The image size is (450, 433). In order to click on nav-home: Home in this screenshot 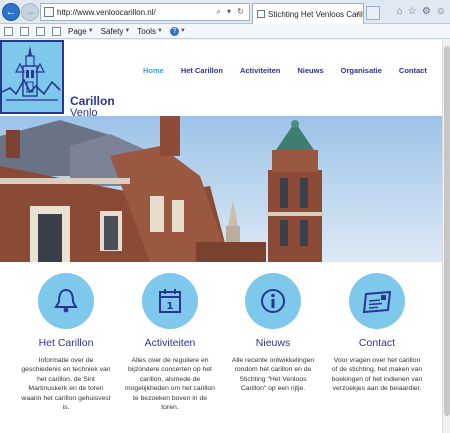, I will do `click(153, 70)`.